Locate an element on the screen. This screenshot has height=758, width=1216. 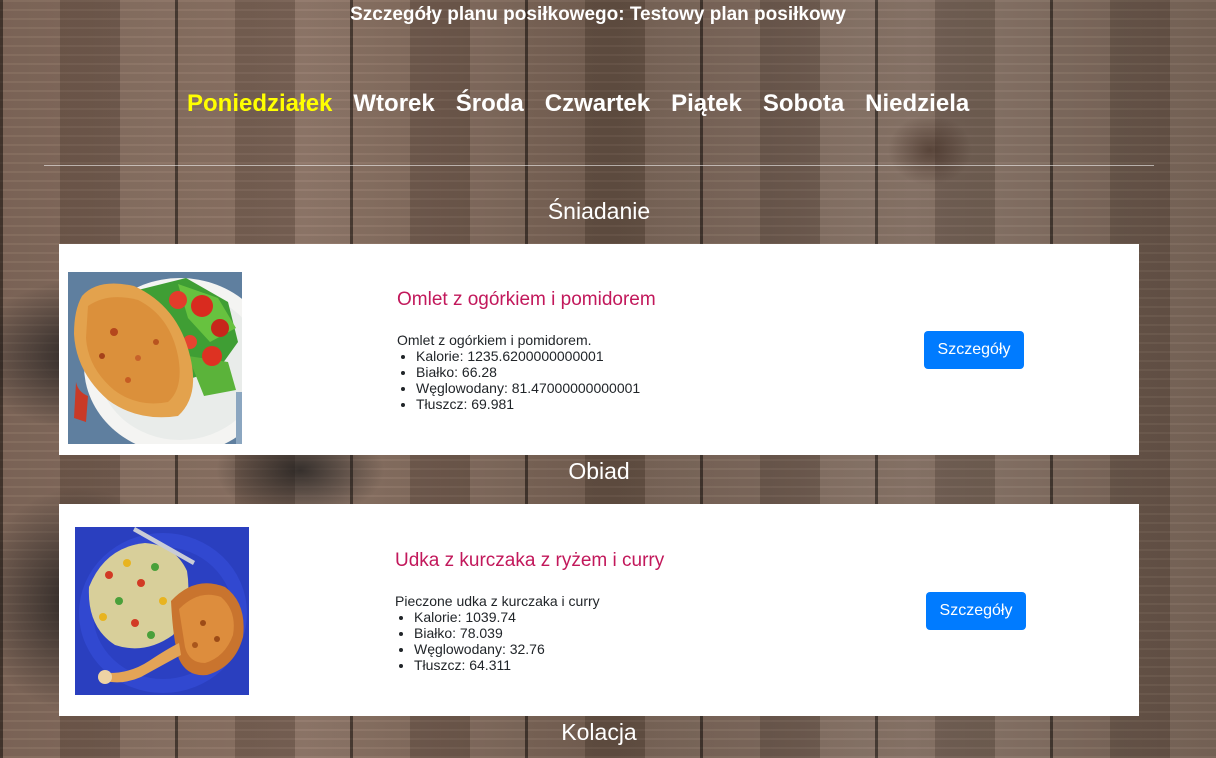
nutrient-calories: Kalorie: 1235.6200000000001 is located at coordinates (528, 356).